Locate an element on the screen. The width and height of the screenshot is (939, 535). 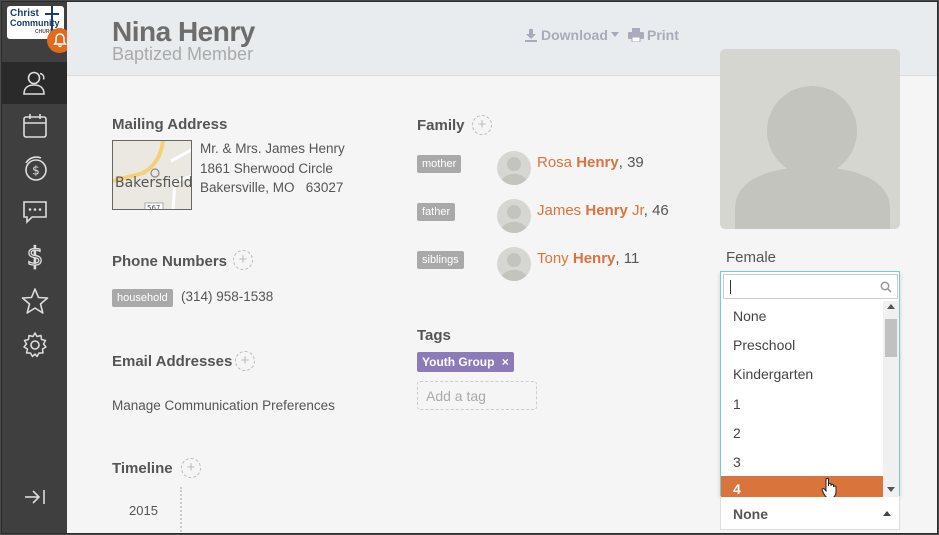
tag-label: Youth Group is located at coordinates (458, 362).